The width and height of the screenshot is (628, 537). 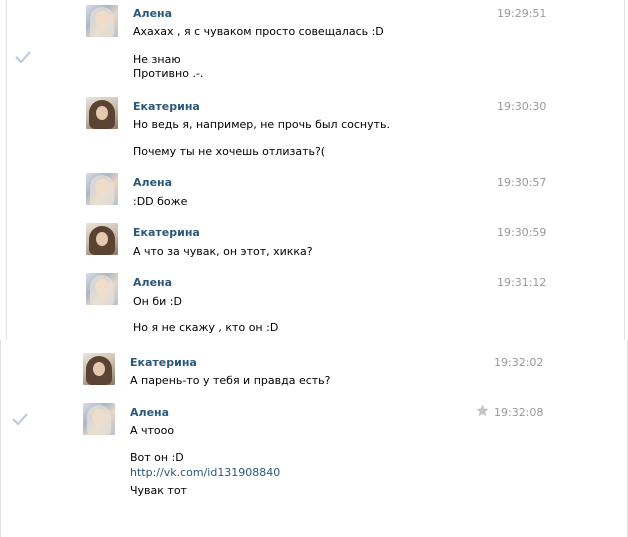 I want to click on message-time: 19:31:12, so click(x=522, y=282).